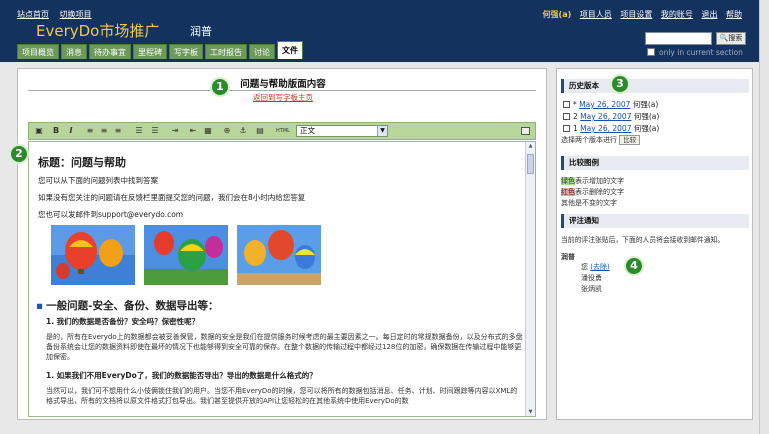 The height and width of the screenshot is (434, 769). What do you see at coordinates (226, 51) in the screenshot?
I see `tab-time-report: 工时报告` at bounding box center [226, 51].